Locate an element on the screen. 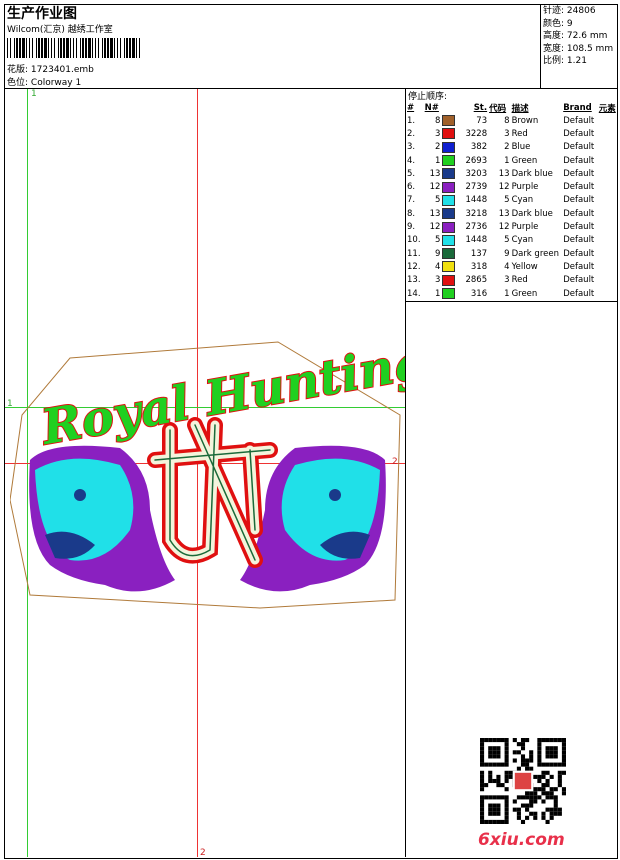 The width and height of the screenshot is (620, 860). row-idx: 10. is located at coordinates (414, 240).